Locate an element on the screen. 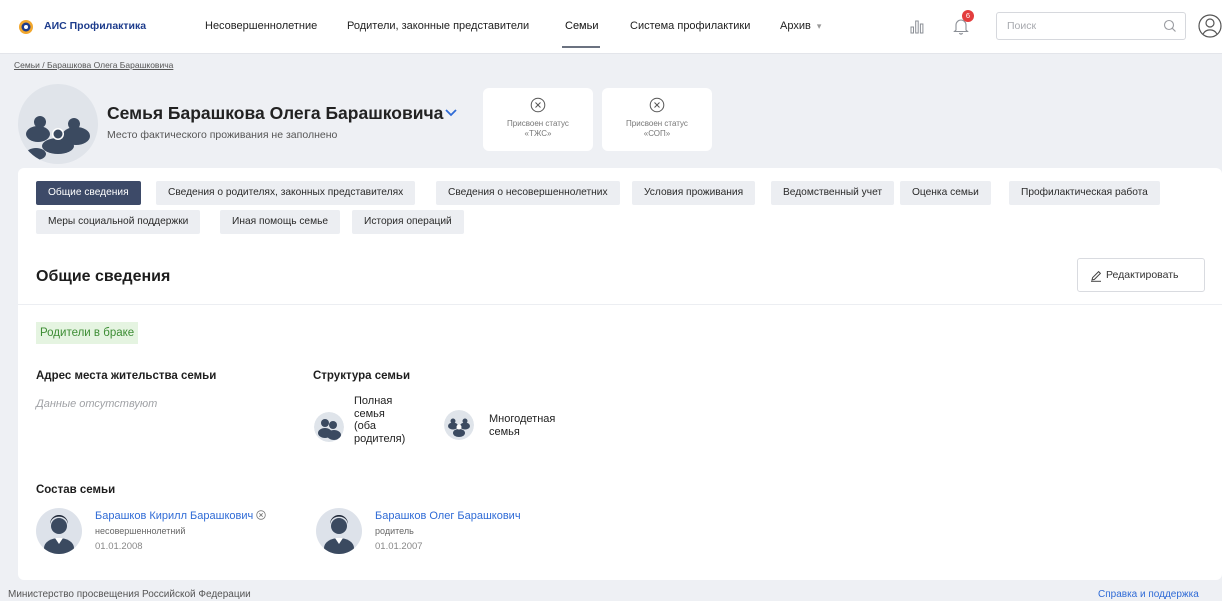 Image resolution: width=1222 pixels, height=601 pixels. notification-badge: 6 is located at coordinates (968, 16).